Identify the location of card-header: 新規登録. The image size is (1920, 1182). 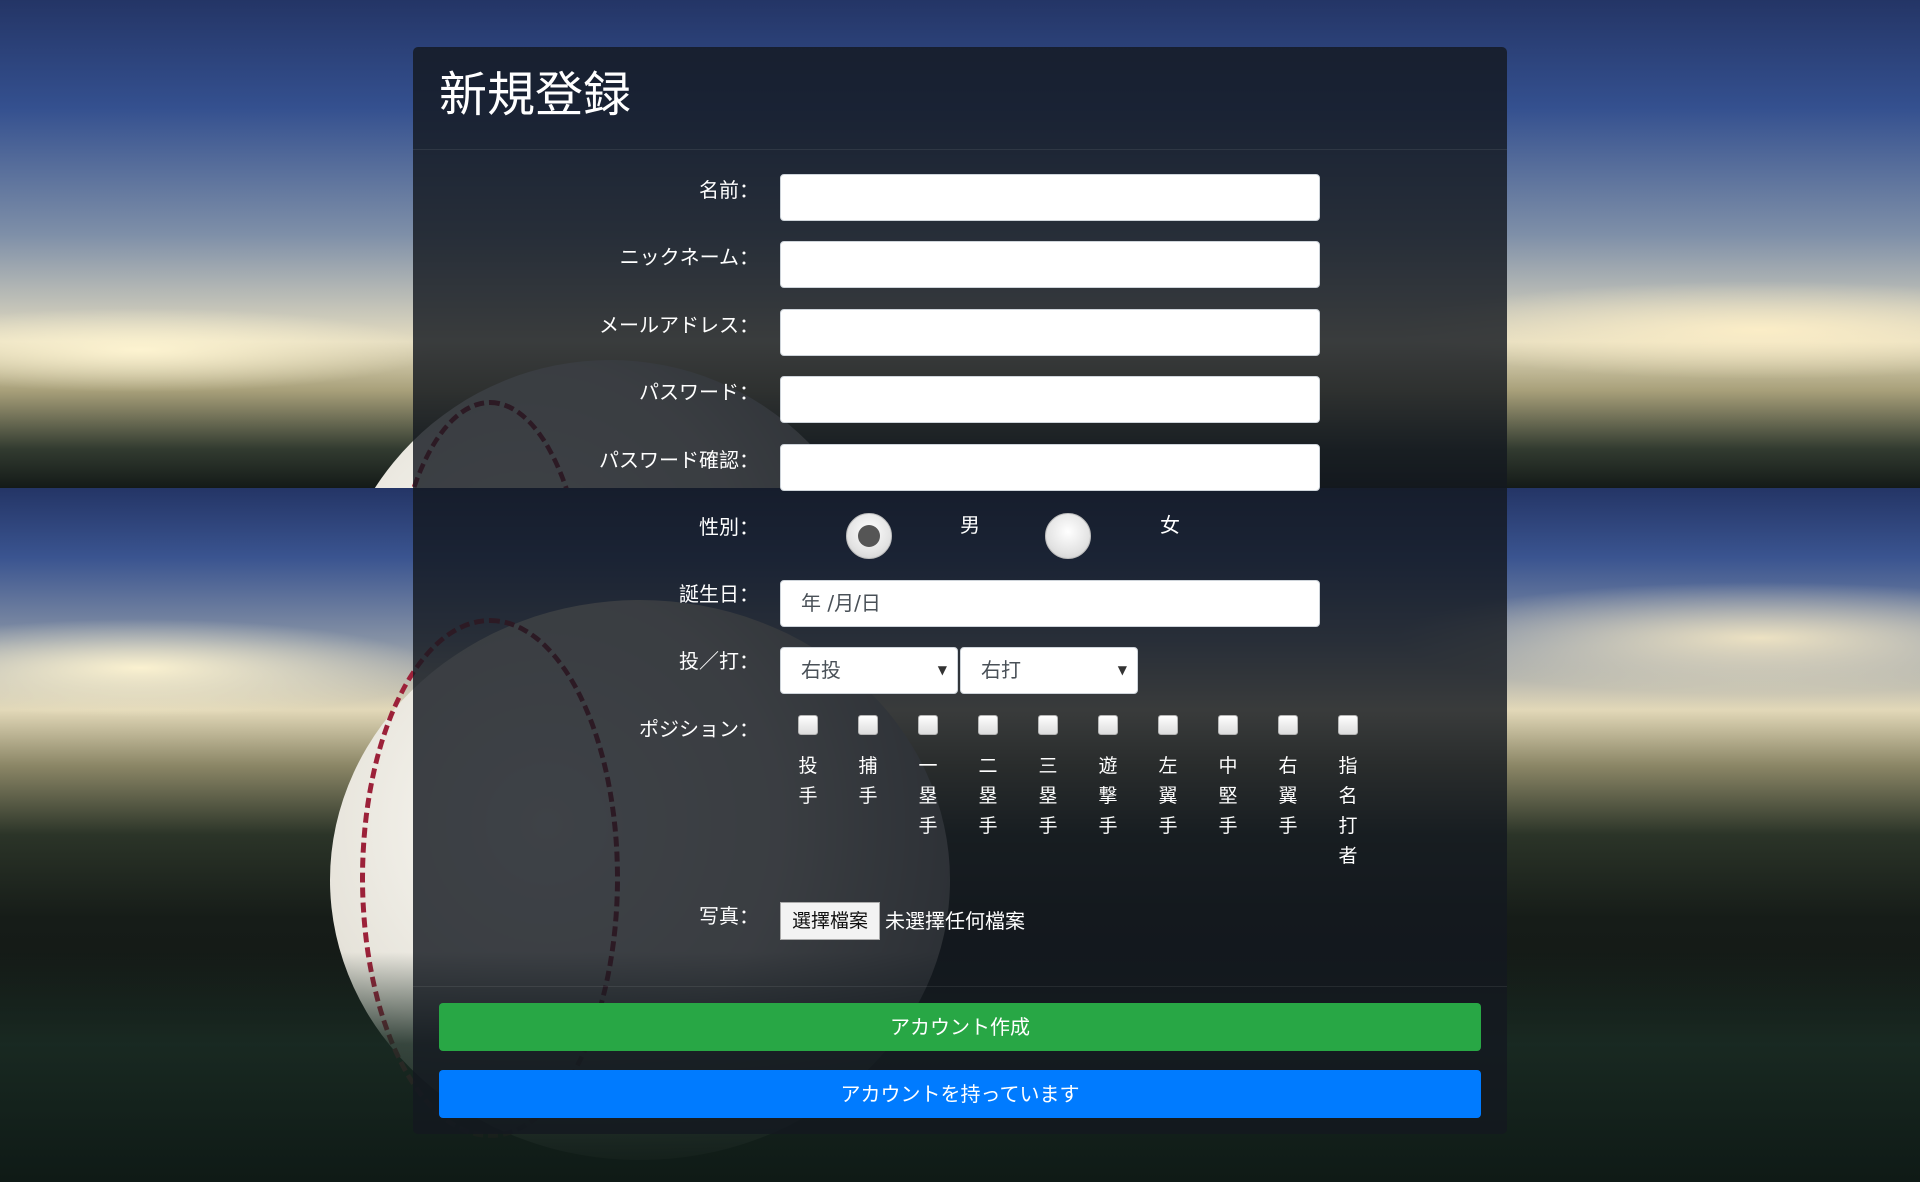
(960, 98).